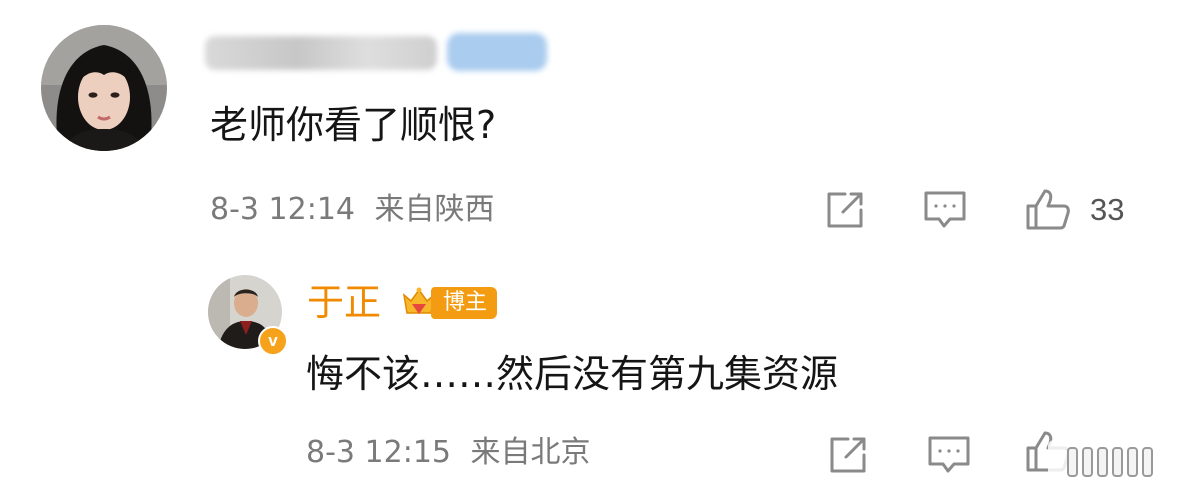 The height and width of the screenshot is (496, 1178). Describe the element at coordinates (282, 209) in the screenshot. I see `comment-date: 8-3 12:14` at that location.